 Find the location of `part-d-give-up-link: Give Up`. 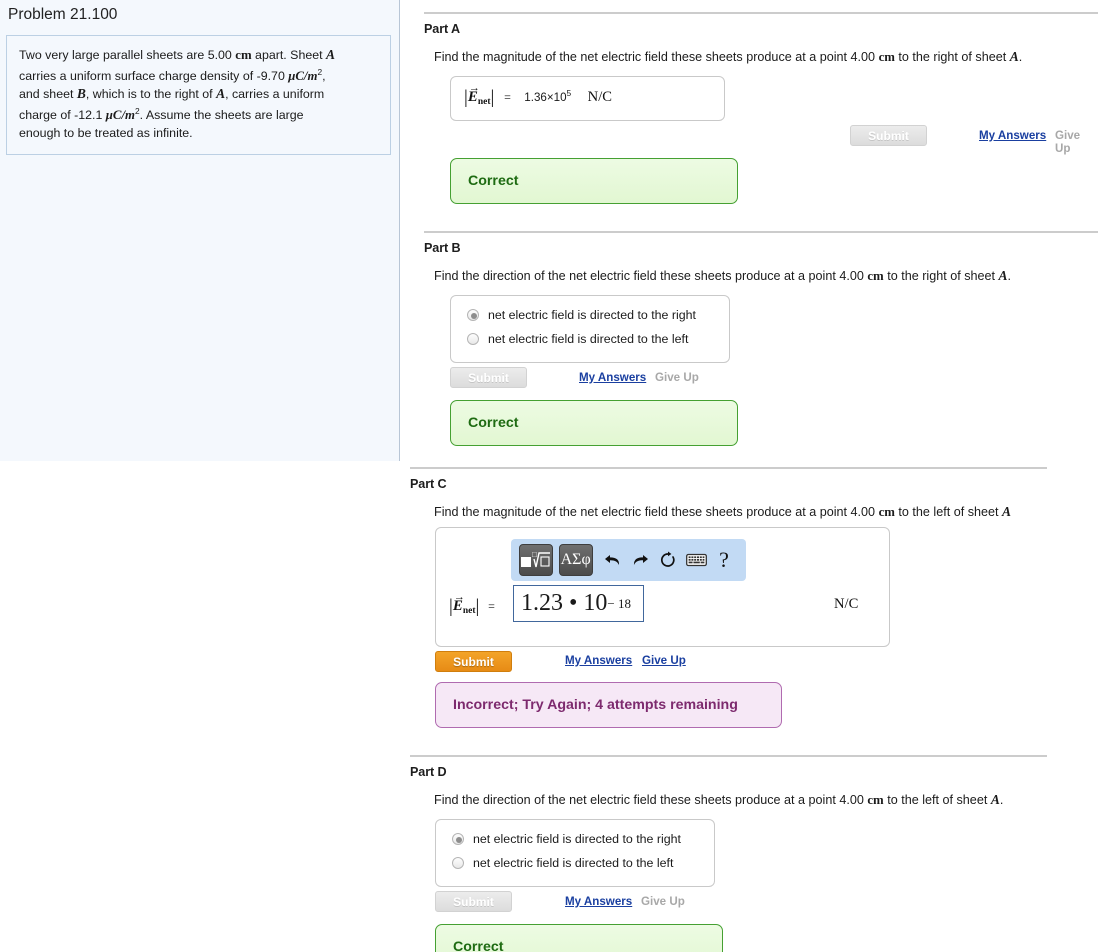

part-d-give-up-link: Give Up is located at coordinates (663, 901).